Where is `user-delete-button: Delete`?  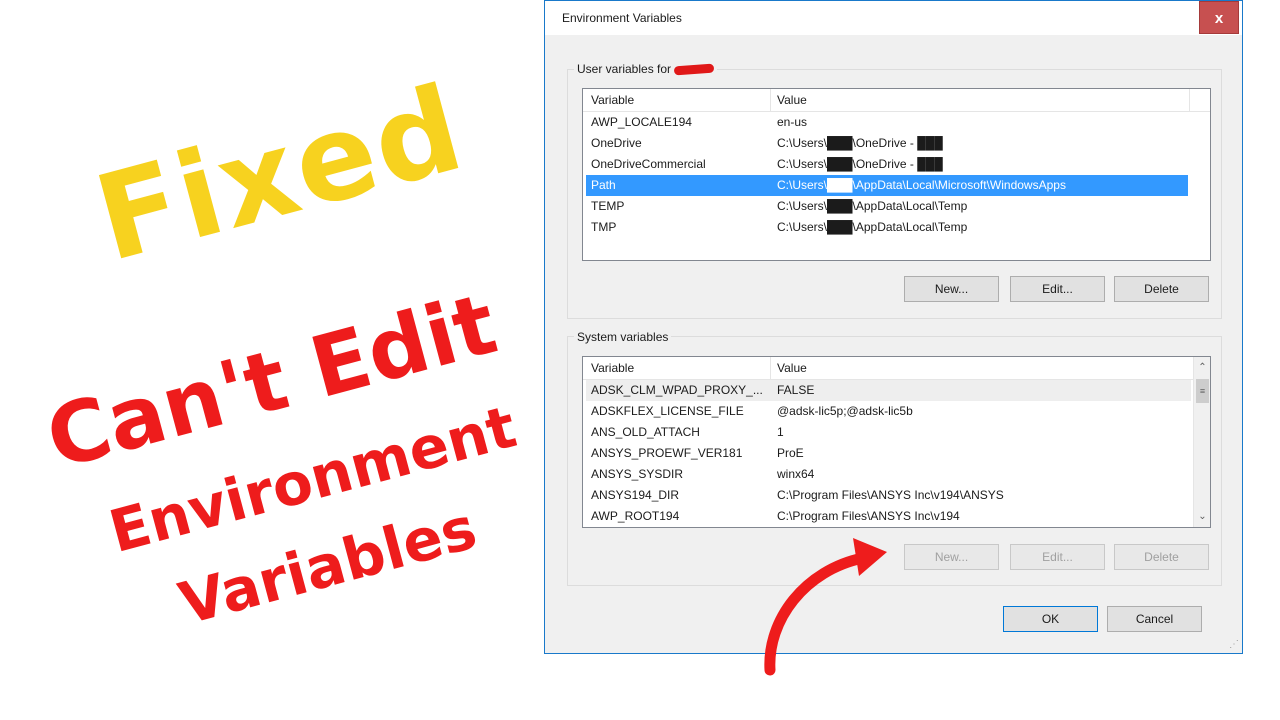 user-delete-button: Delete is located at coordinates (1161, 289).